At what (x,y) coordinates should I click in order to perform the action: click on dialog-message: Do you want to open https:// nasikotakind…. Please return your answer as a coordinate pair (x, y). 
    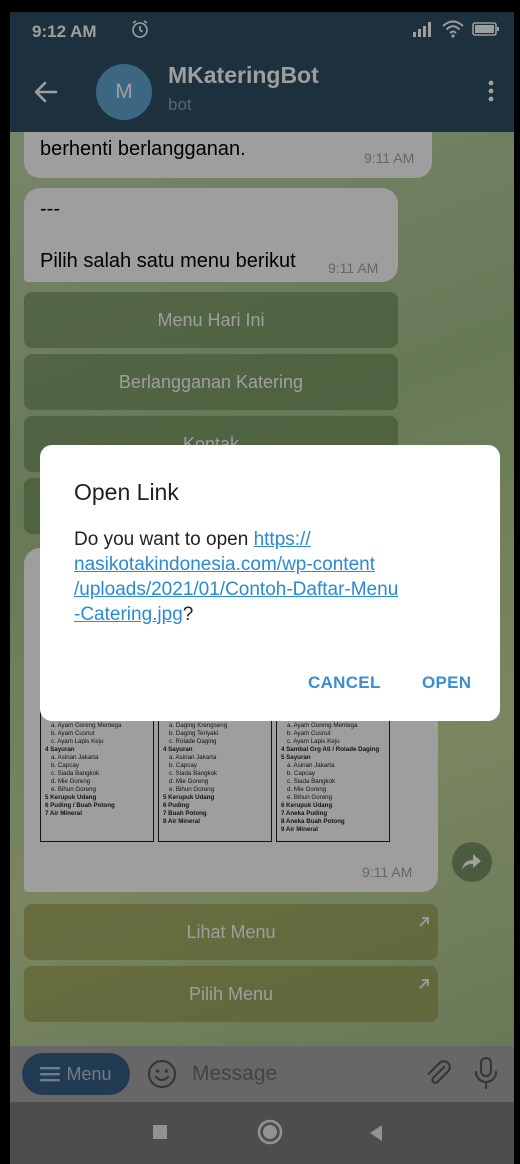
    Looking at the image, I should click on (274, 577).